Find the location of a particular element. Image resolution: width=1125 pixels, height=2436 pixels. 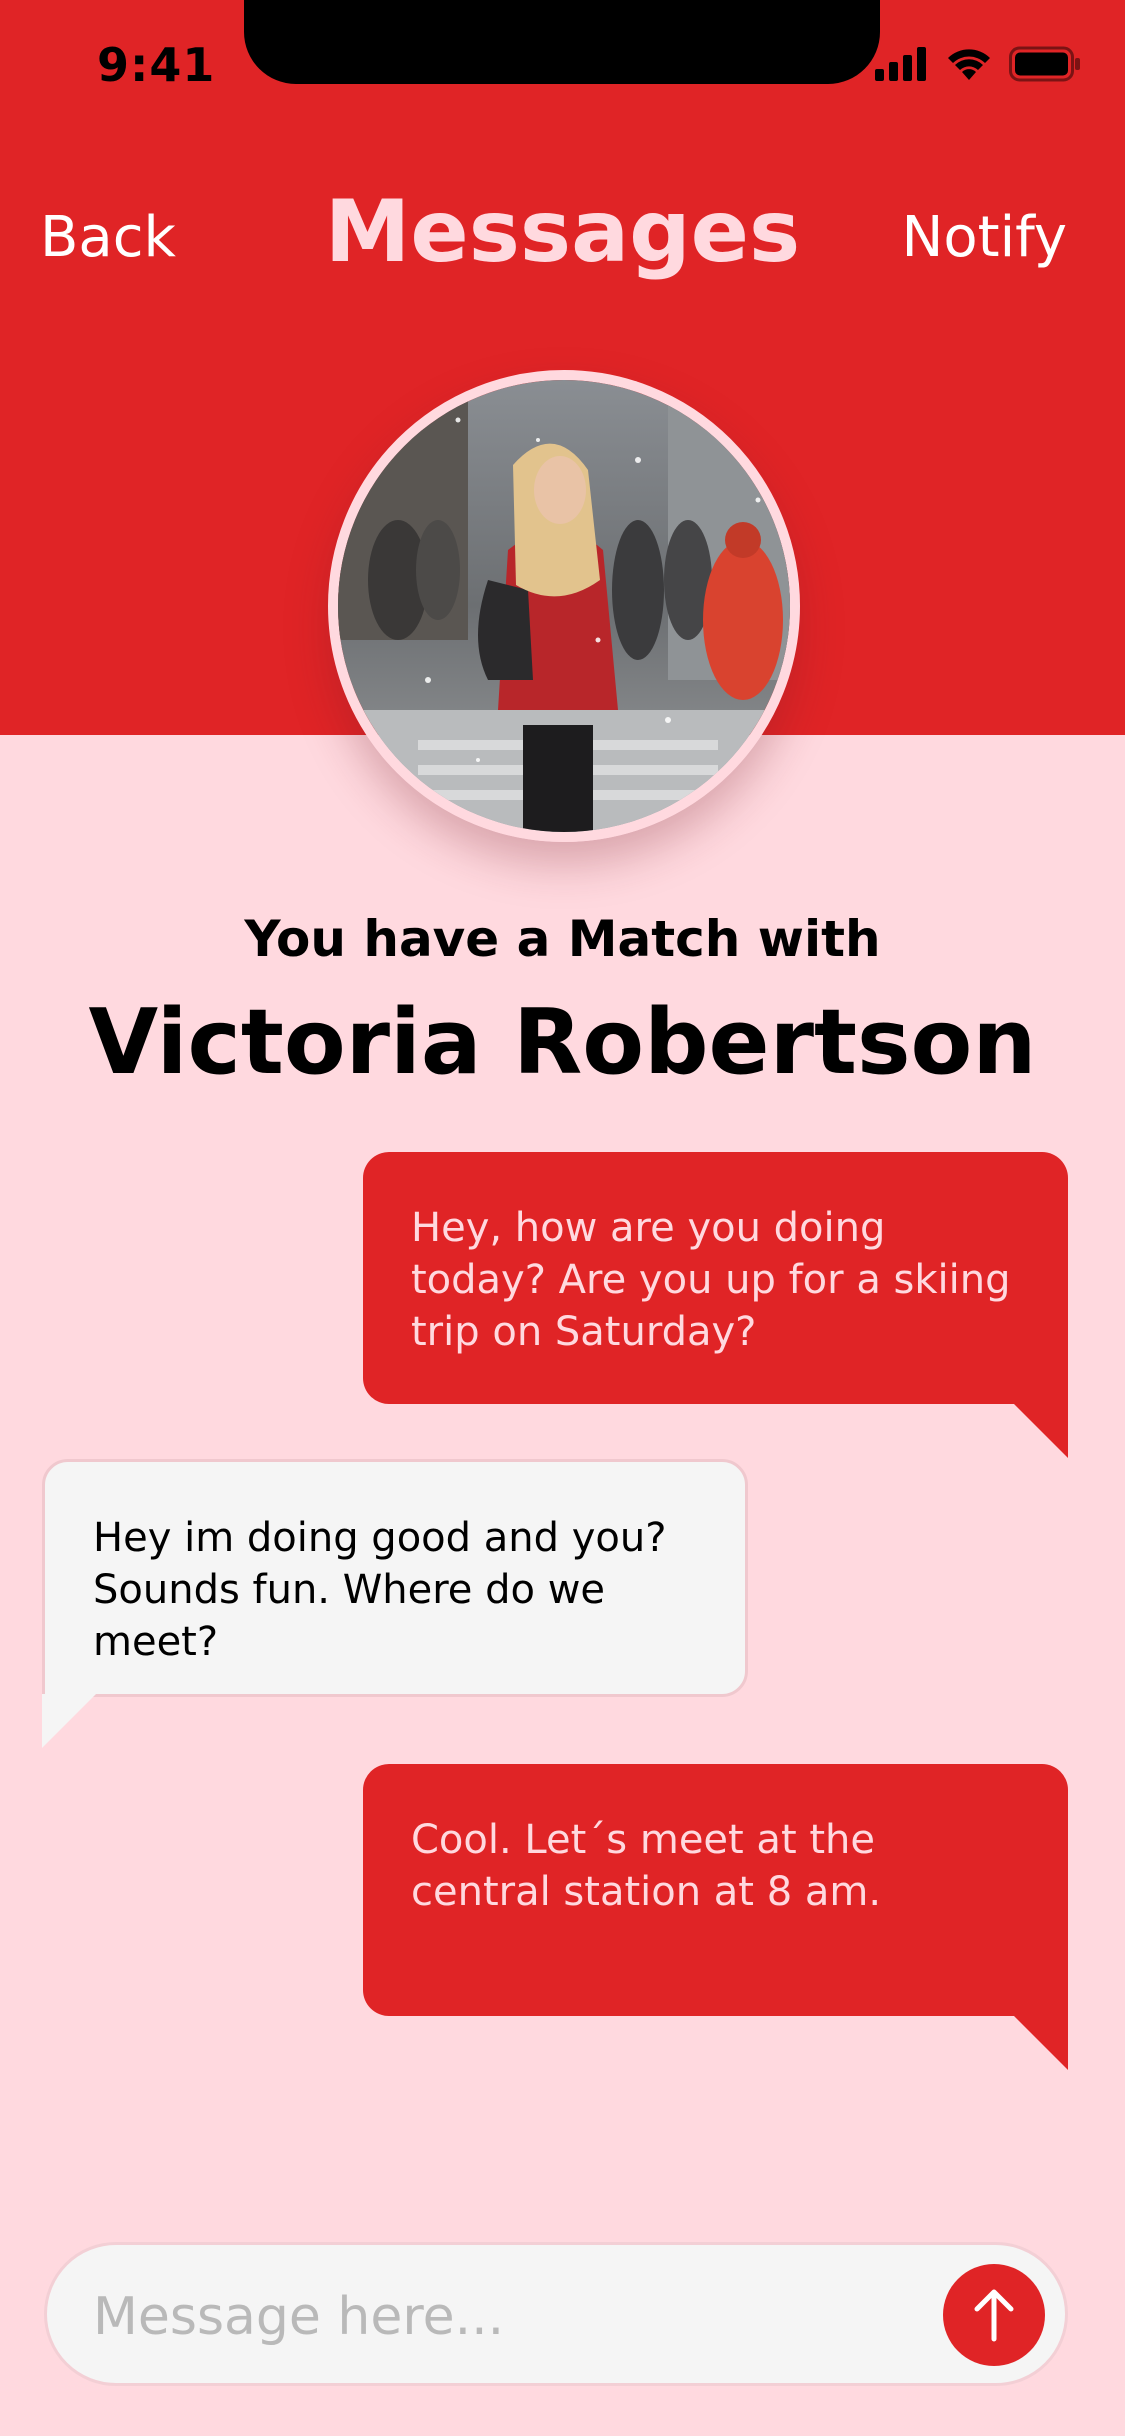

status-icons is located at coordinates (978, 66).